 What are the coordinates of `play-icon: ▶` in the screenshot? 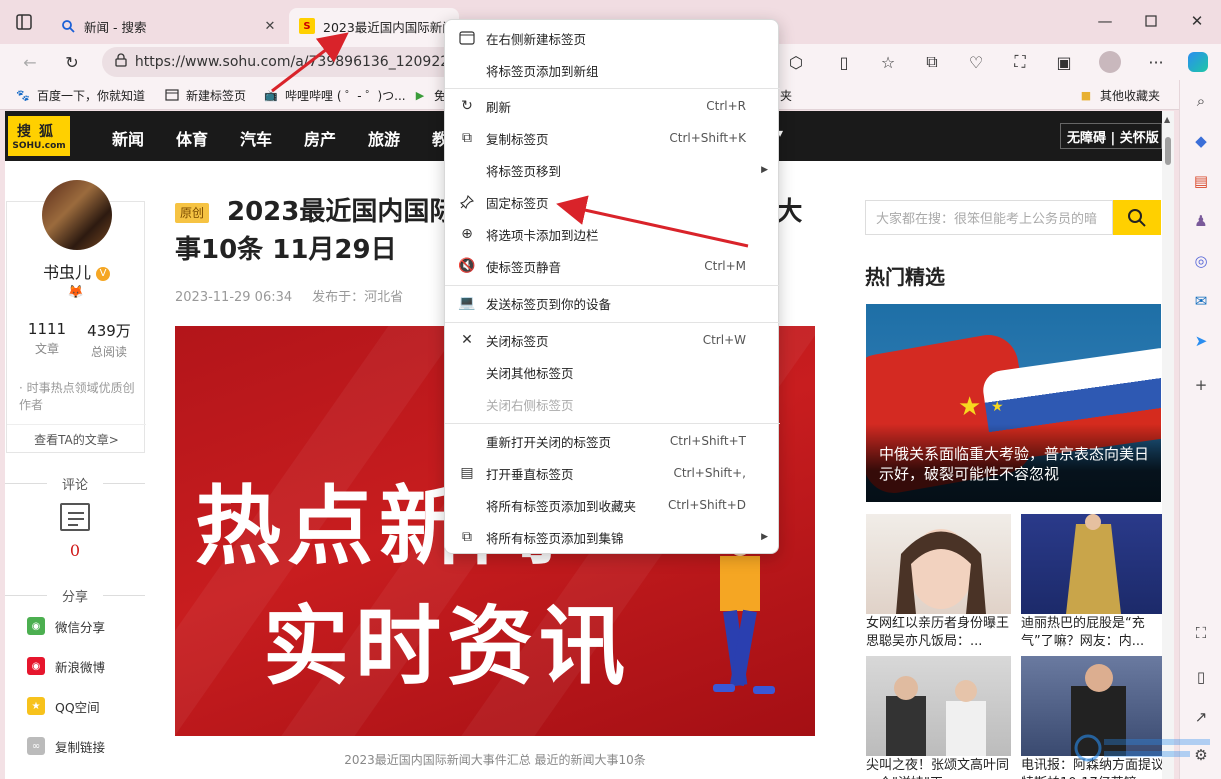 It's located at (420, 95).